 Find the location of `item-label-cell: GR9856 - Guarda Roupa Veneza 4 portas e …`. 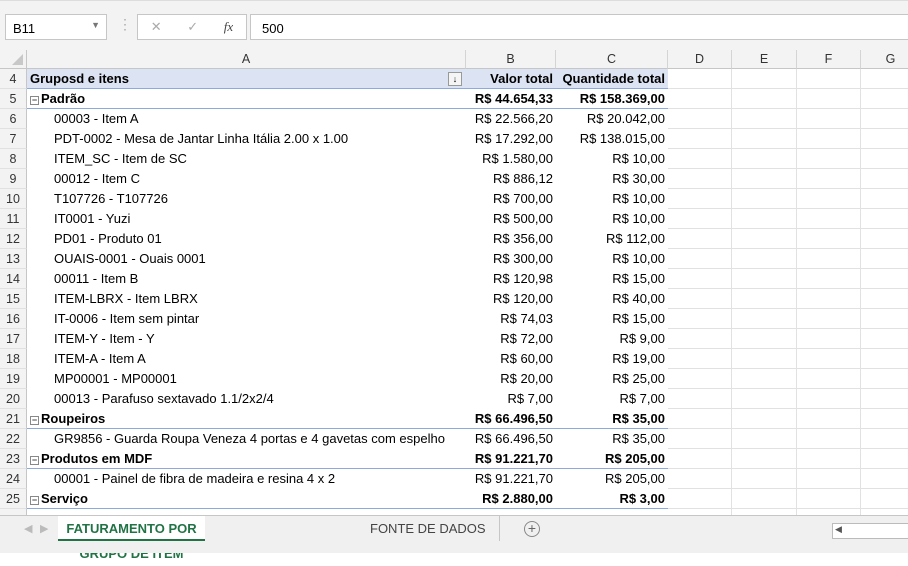

item-label-cell: GR9856 - Guarda Roupa Veneza 4 portas e … is located at coordinates (246, 439).